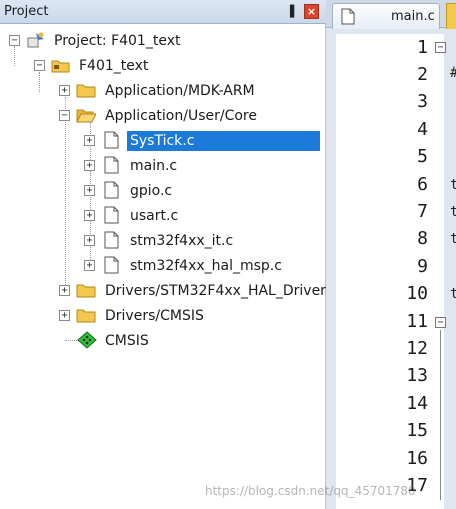 This screenshot has height=509, width=456. What do you see at coordinates (422, 211) in the screenshot?
I see `line-number: 7` at bounding box center [422, 211].